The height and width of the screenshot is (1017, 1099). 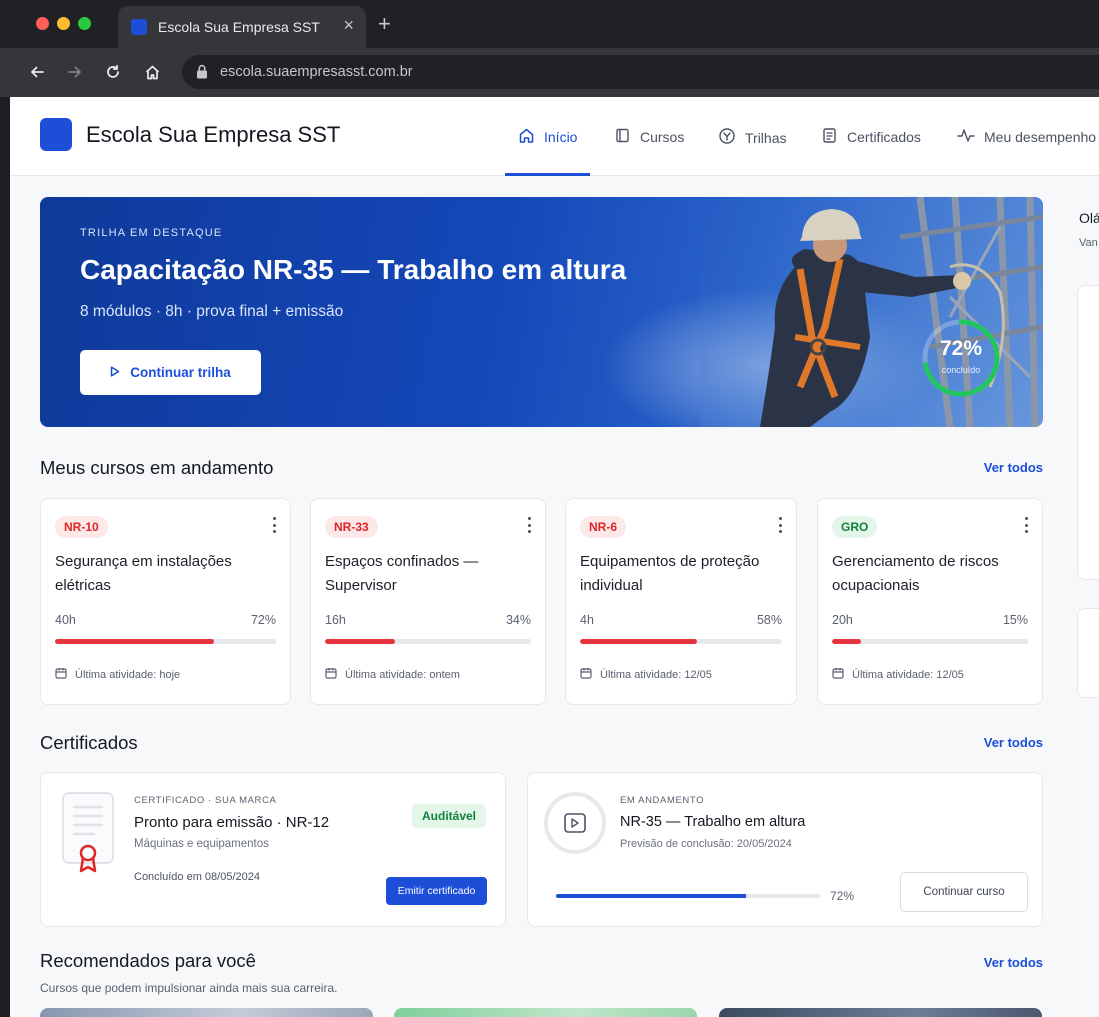 I want to click on certificate-concluded-date: Concluído em 08/05/2024, so click(x=197, y=877).